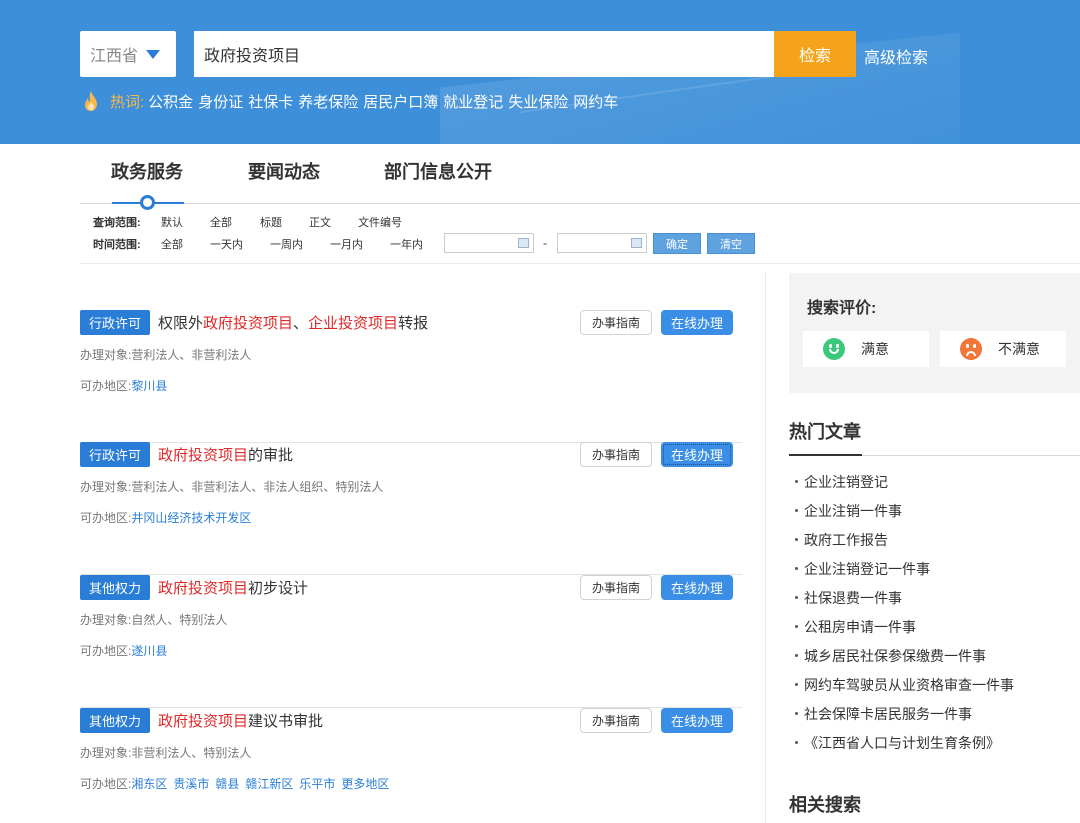 Image resolution: width=1080 pixels, height=823 pixels. What do you see at coordinates (147, 171) in the screenshot?
I see `tab-government-services: 政务服务` at bounding box center [147, 171].